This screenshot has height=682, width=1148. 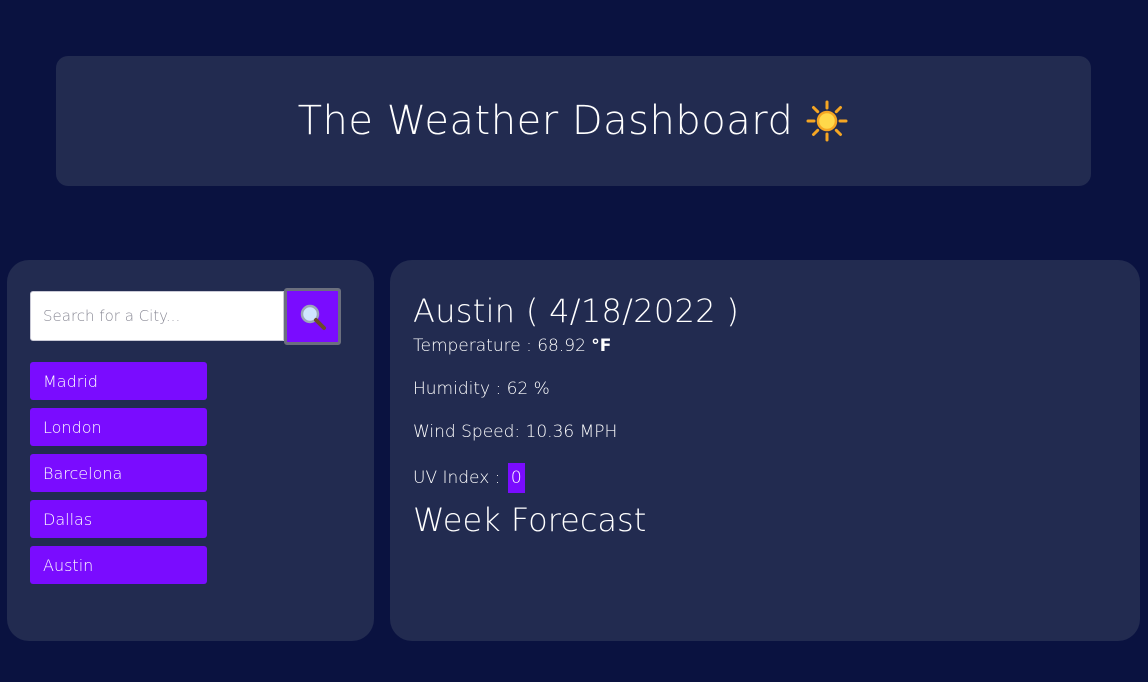 I want to click on search-bar, so click(x=185, y=316).